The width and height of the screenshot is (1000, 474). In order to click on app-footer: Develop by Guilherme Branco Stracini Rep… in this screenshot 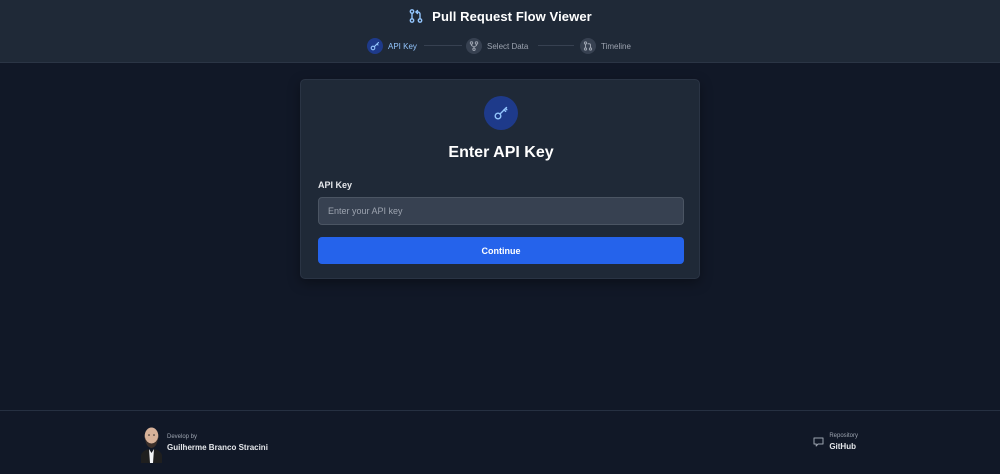, I will do `click(500, 442)`.